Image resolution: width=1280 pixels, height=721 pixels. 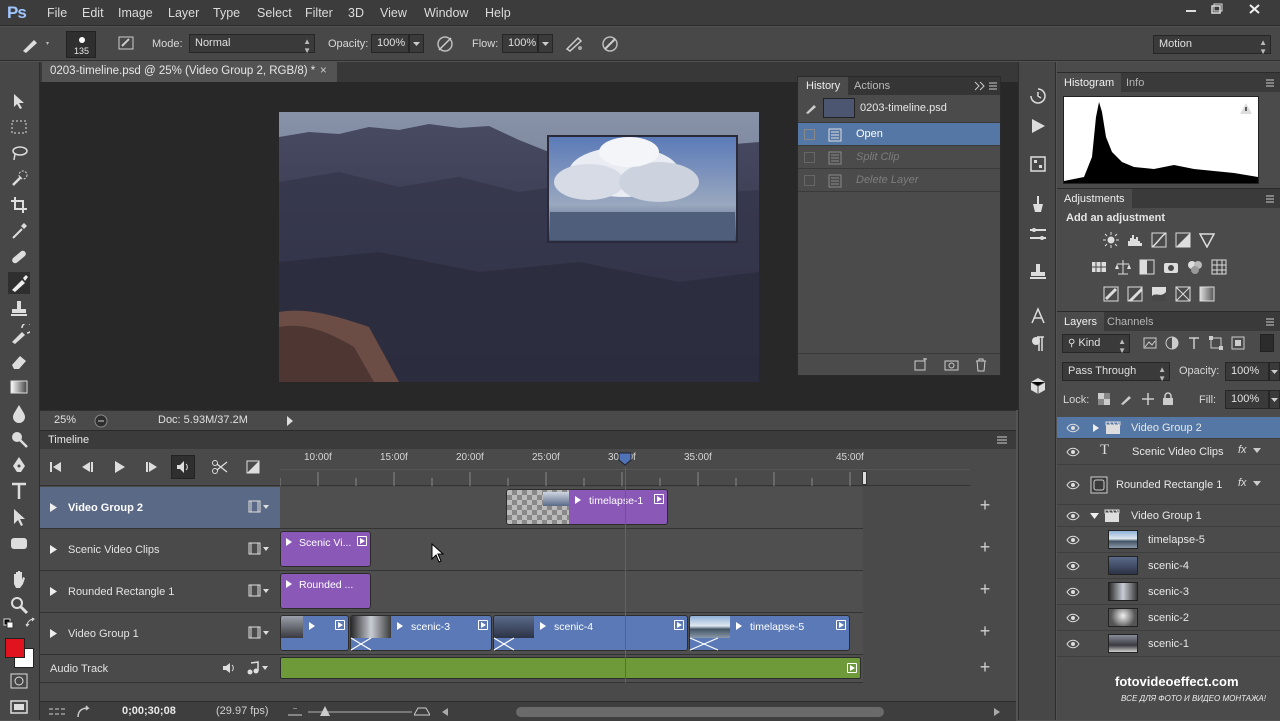 What do you see at coordinates (1217, 344) in the screenshot?
I see `filter-shape-icon` at bounding box center [1217, 344].